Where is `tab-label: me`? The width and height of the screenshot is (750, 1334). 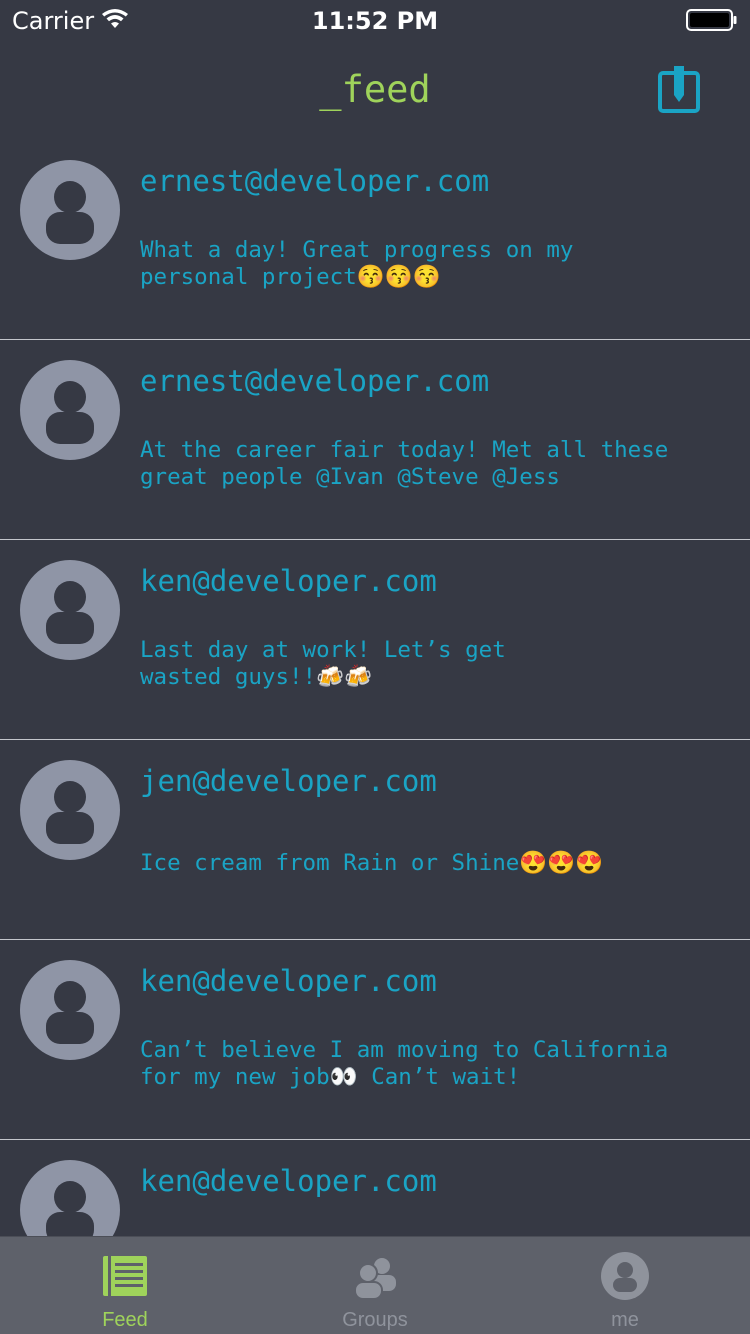 tab-label: me is located at coordinates (625, 1320).